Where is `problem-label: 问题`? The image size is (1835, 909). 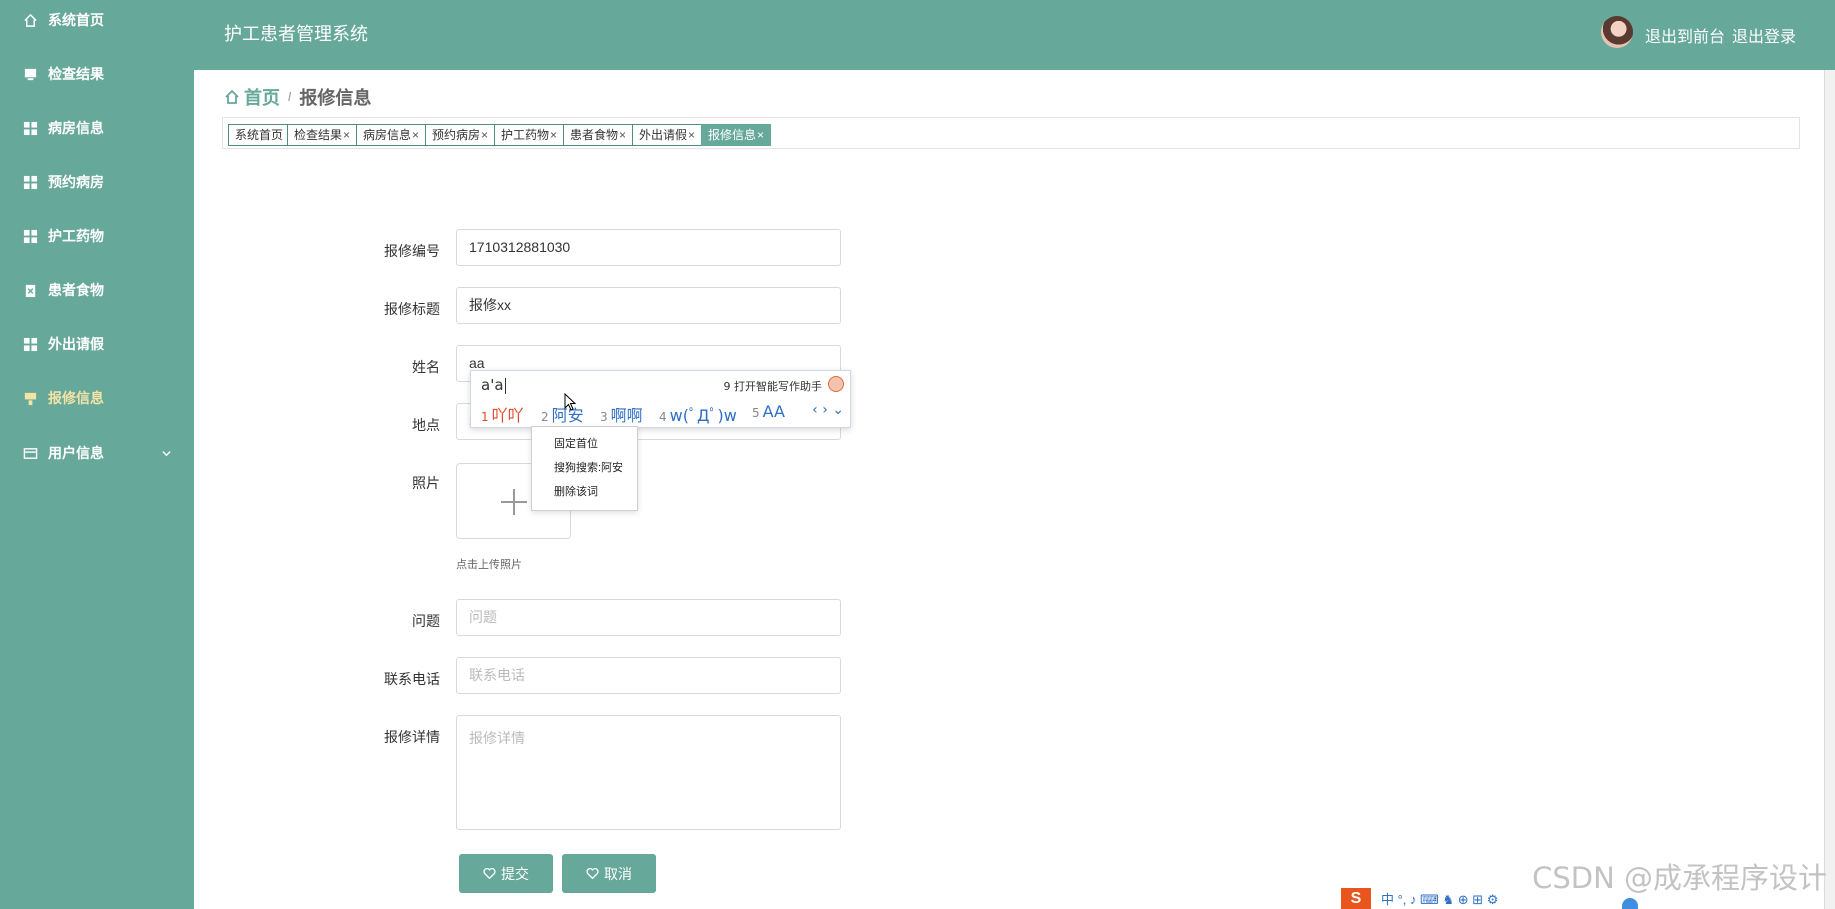 problem-label: 问题 is located at coordinates (426, 621).